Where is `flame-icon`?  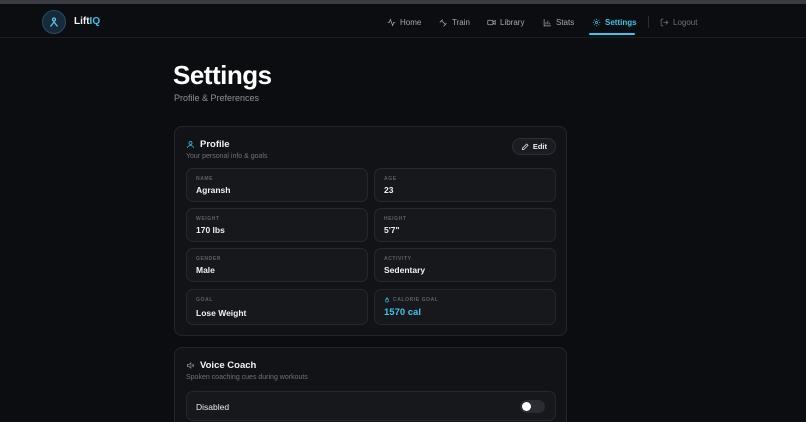 flame-icon is located at coordinates (387, 300).